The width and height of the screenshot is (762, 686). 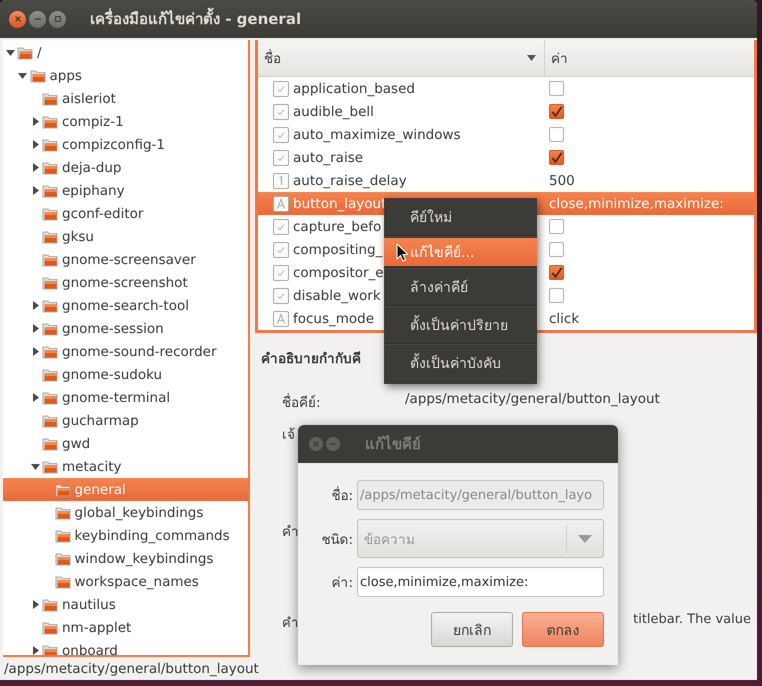 What do you see at coordinates (339, 204) in the screenshot?
I see `key-name: button_layout` at bounding box center [339, 204].